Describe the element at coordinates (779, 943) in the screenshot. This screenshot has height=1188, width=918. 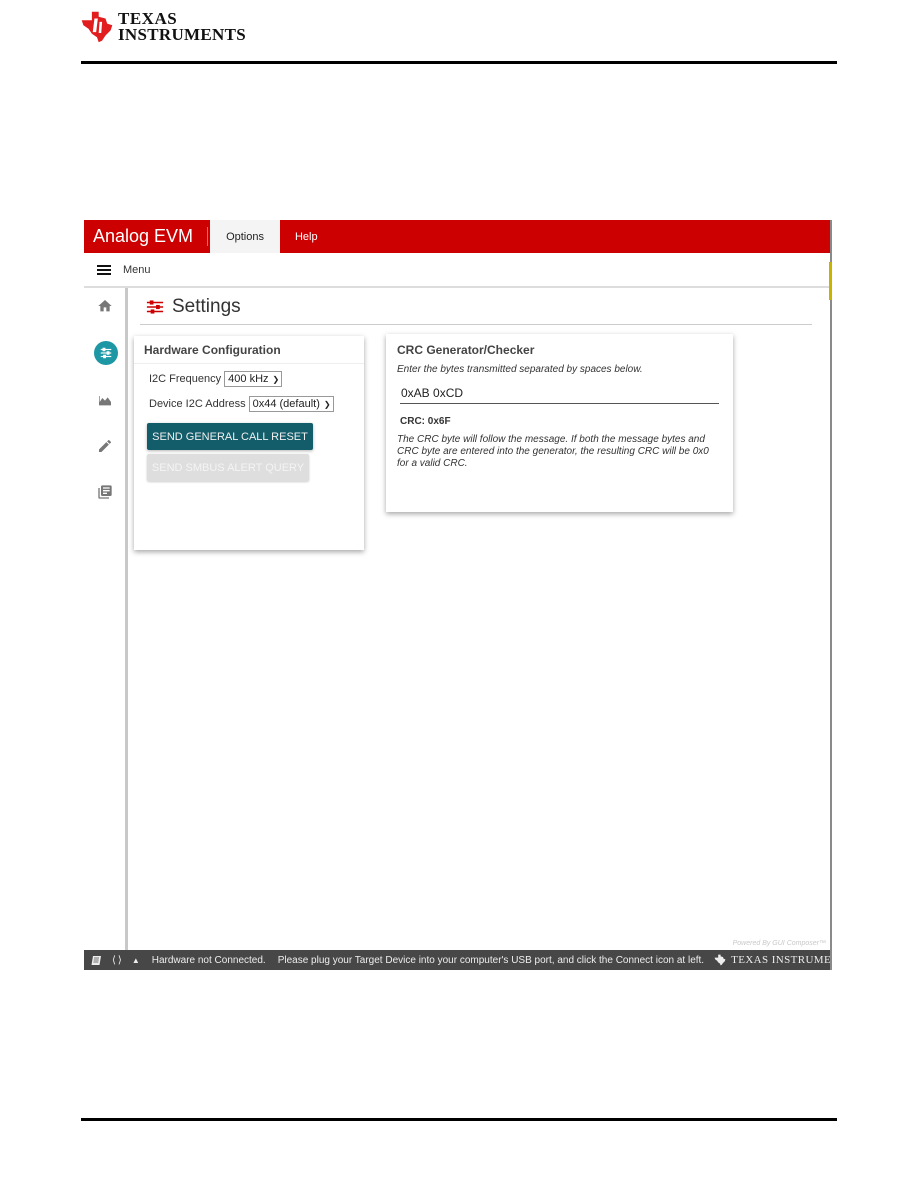
I see `powered-by-label: Powered By GUI Composer™` at that location.